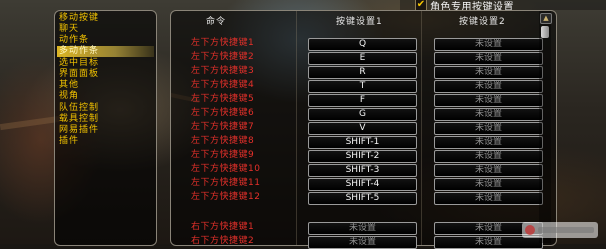 The image size is (606, 249). What do you see at coordinates (362, 170) in the screenshot?
I see `binding1-button: SHIFT-3` at bounding box center [362, 170].